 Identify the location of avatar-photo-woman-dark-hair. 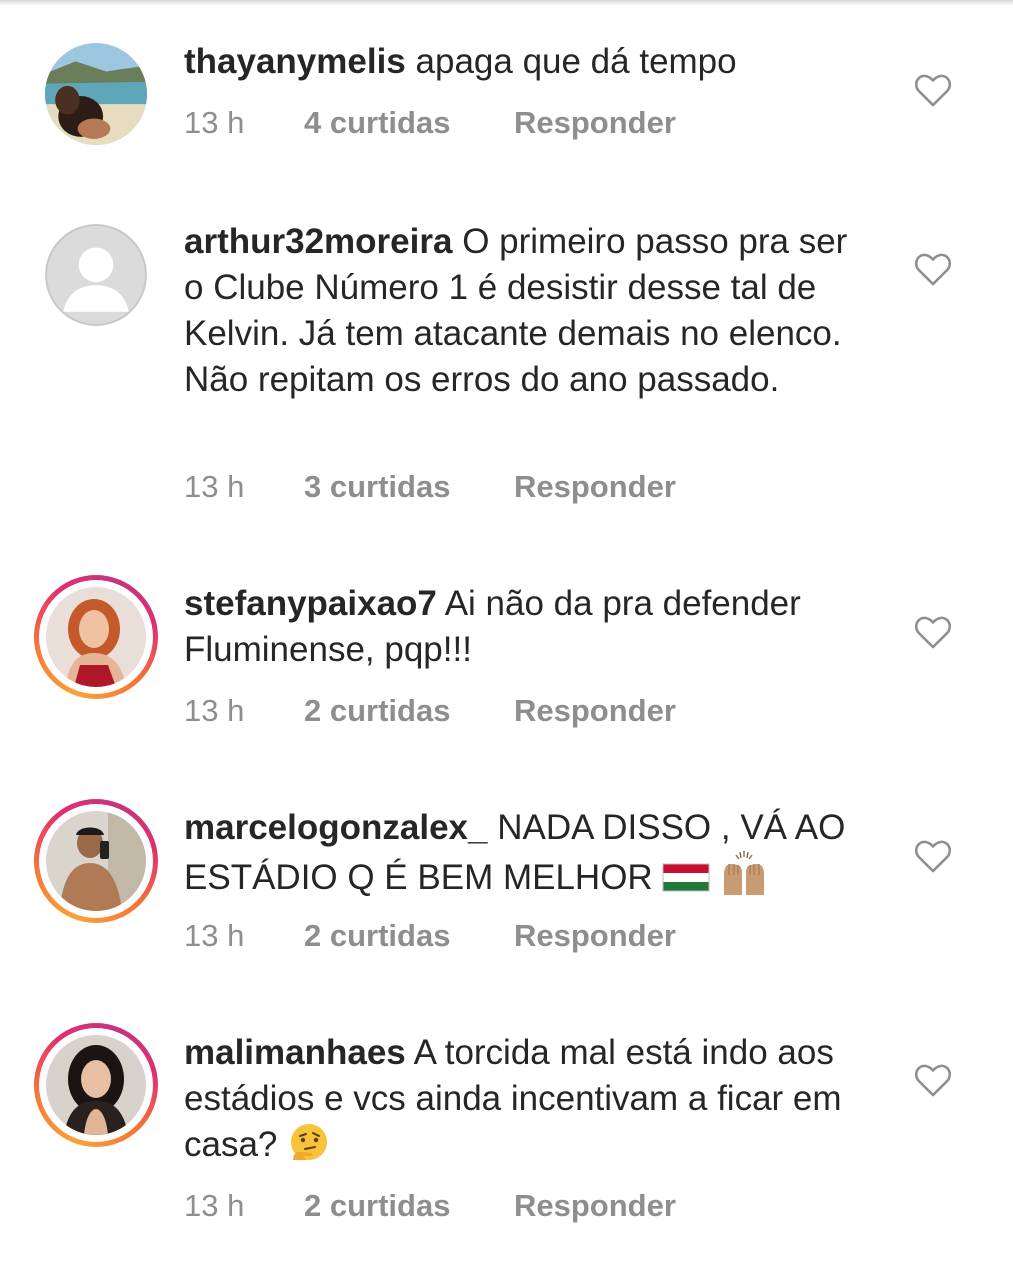
(96, 1085).